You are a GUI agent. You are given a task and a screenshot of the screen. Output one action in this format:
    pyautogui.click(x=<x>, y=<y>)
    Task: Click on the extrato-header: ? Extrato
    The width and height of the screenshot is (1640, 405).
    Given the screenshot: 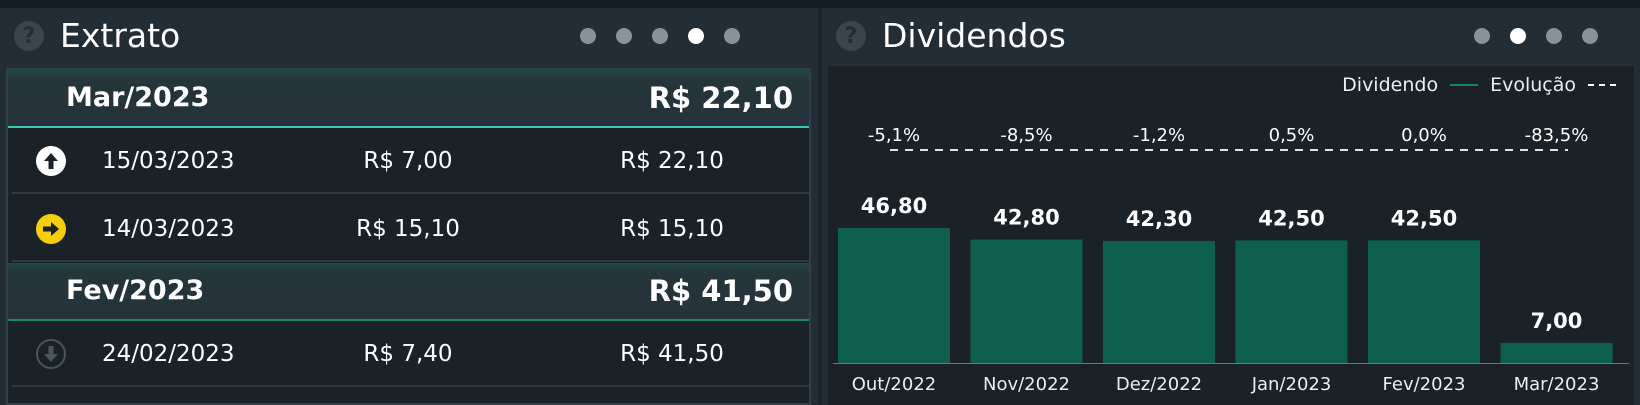 What is the action you would take?
    pyautogui.click(x=409, y=36)
    